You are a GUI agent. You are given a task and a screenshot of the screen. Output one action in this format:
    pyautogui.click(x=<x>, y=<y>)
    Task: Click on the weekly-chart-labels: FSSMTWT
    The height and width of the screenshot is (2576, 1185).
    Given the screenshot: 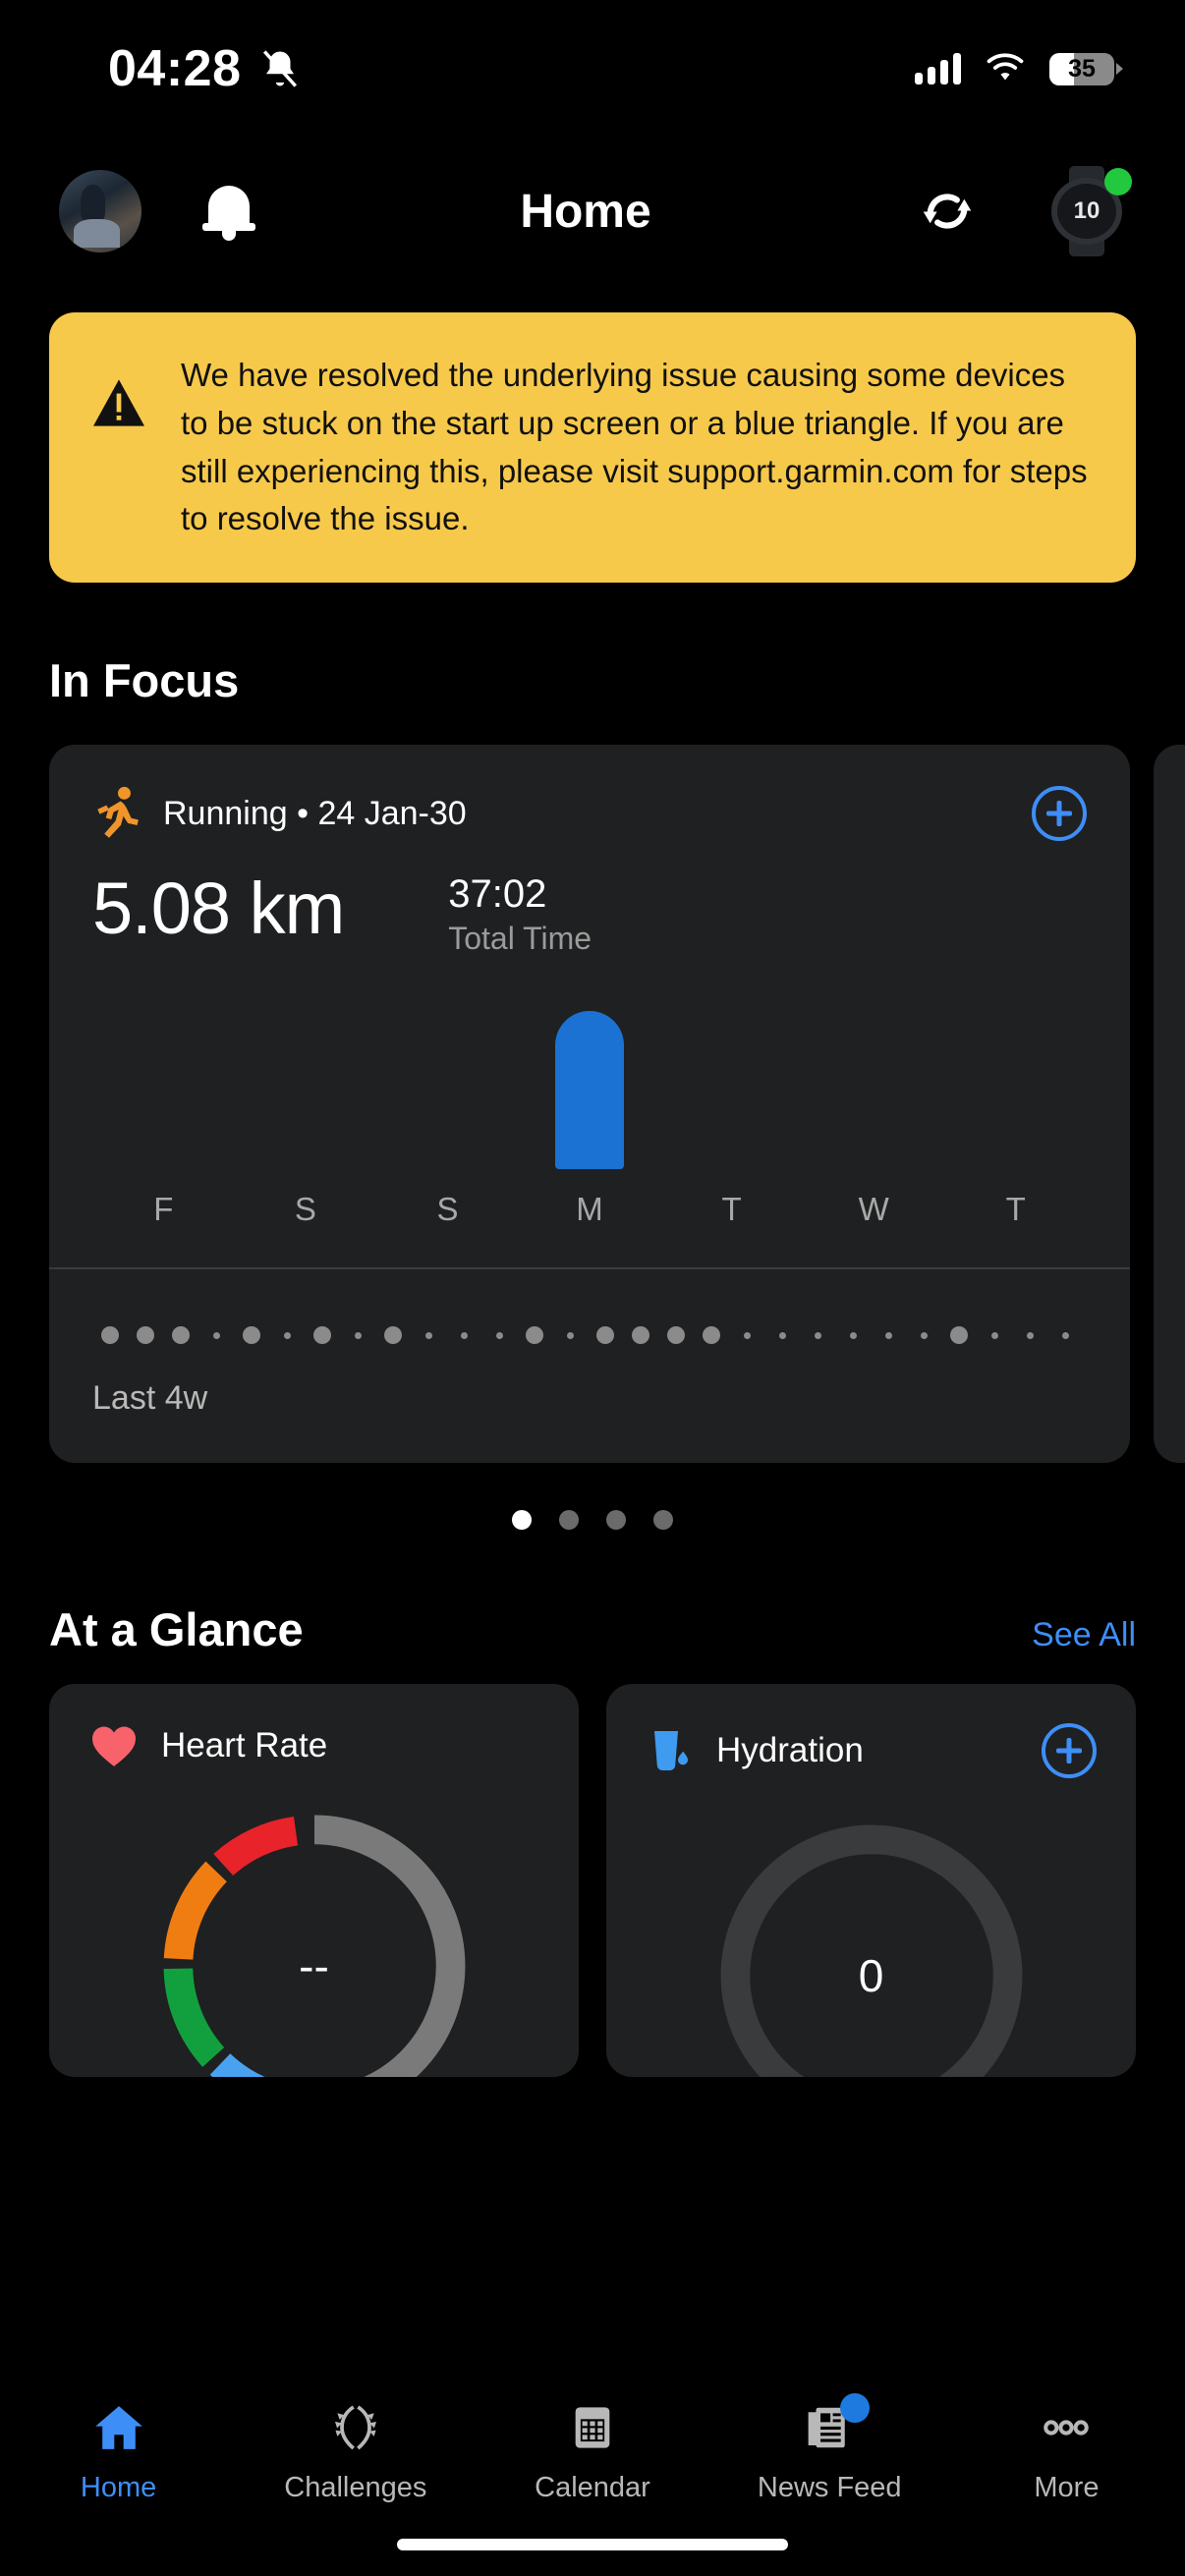 What is the action you would take?
    pyautogui.click(x=590, y=1209)
    